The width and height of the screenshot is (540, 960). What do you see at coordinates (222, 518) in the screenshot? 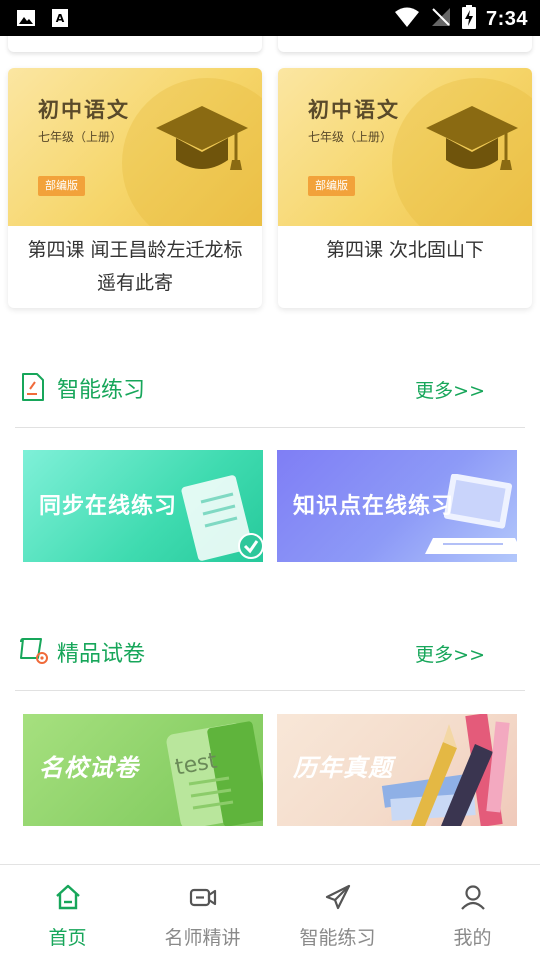
I see `paper-illustration-icon` at bounding box center [222, 518].